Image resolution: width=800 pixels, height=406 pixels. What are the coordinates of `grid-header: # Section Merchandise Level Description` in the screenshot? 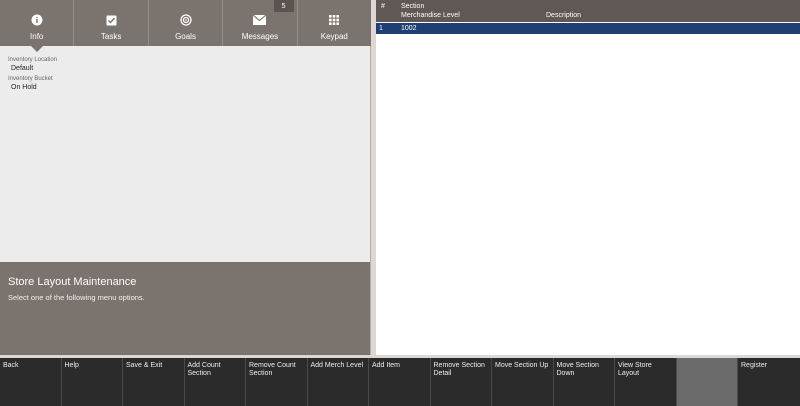 It's located at (588, 11).